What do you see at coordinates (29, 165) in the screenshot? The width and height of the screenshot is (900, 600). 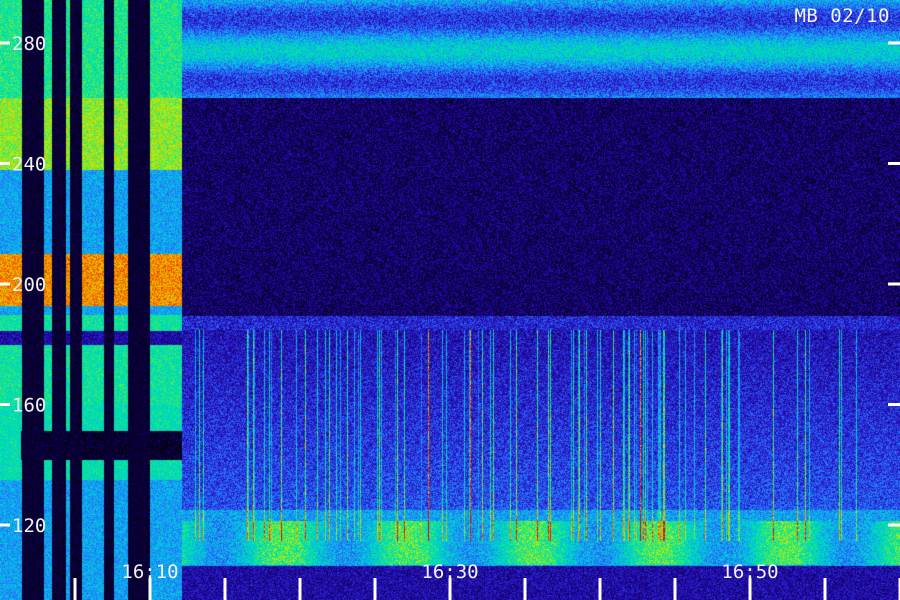 I see `y-tick-label: 240` at bounding box center [29, 165].